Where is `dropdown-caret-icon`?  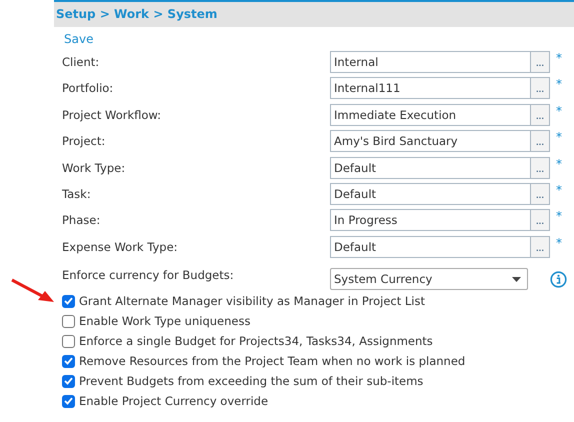 dropdown-caret-icon is located at coordinates (516, 279).